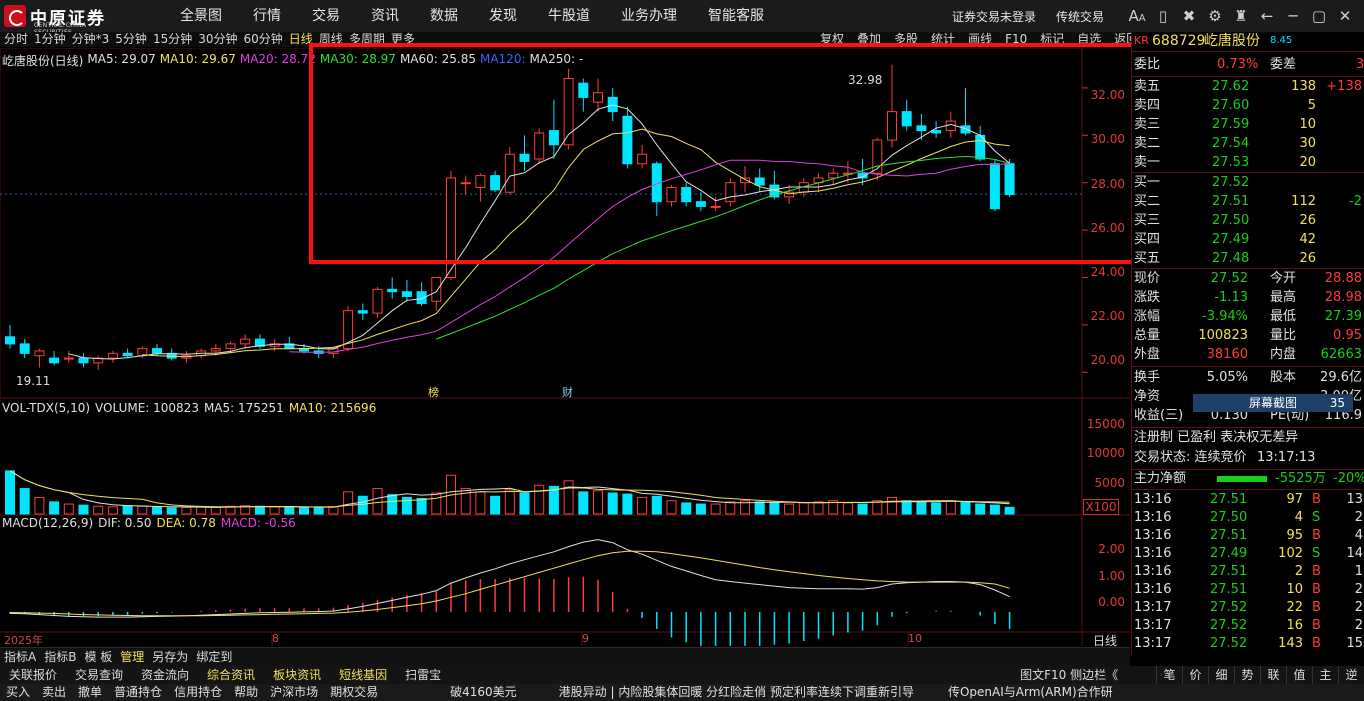 This screenshot has width=1364, height=701. I want to click on settings-icon: ⚙, so click(1215, 16).